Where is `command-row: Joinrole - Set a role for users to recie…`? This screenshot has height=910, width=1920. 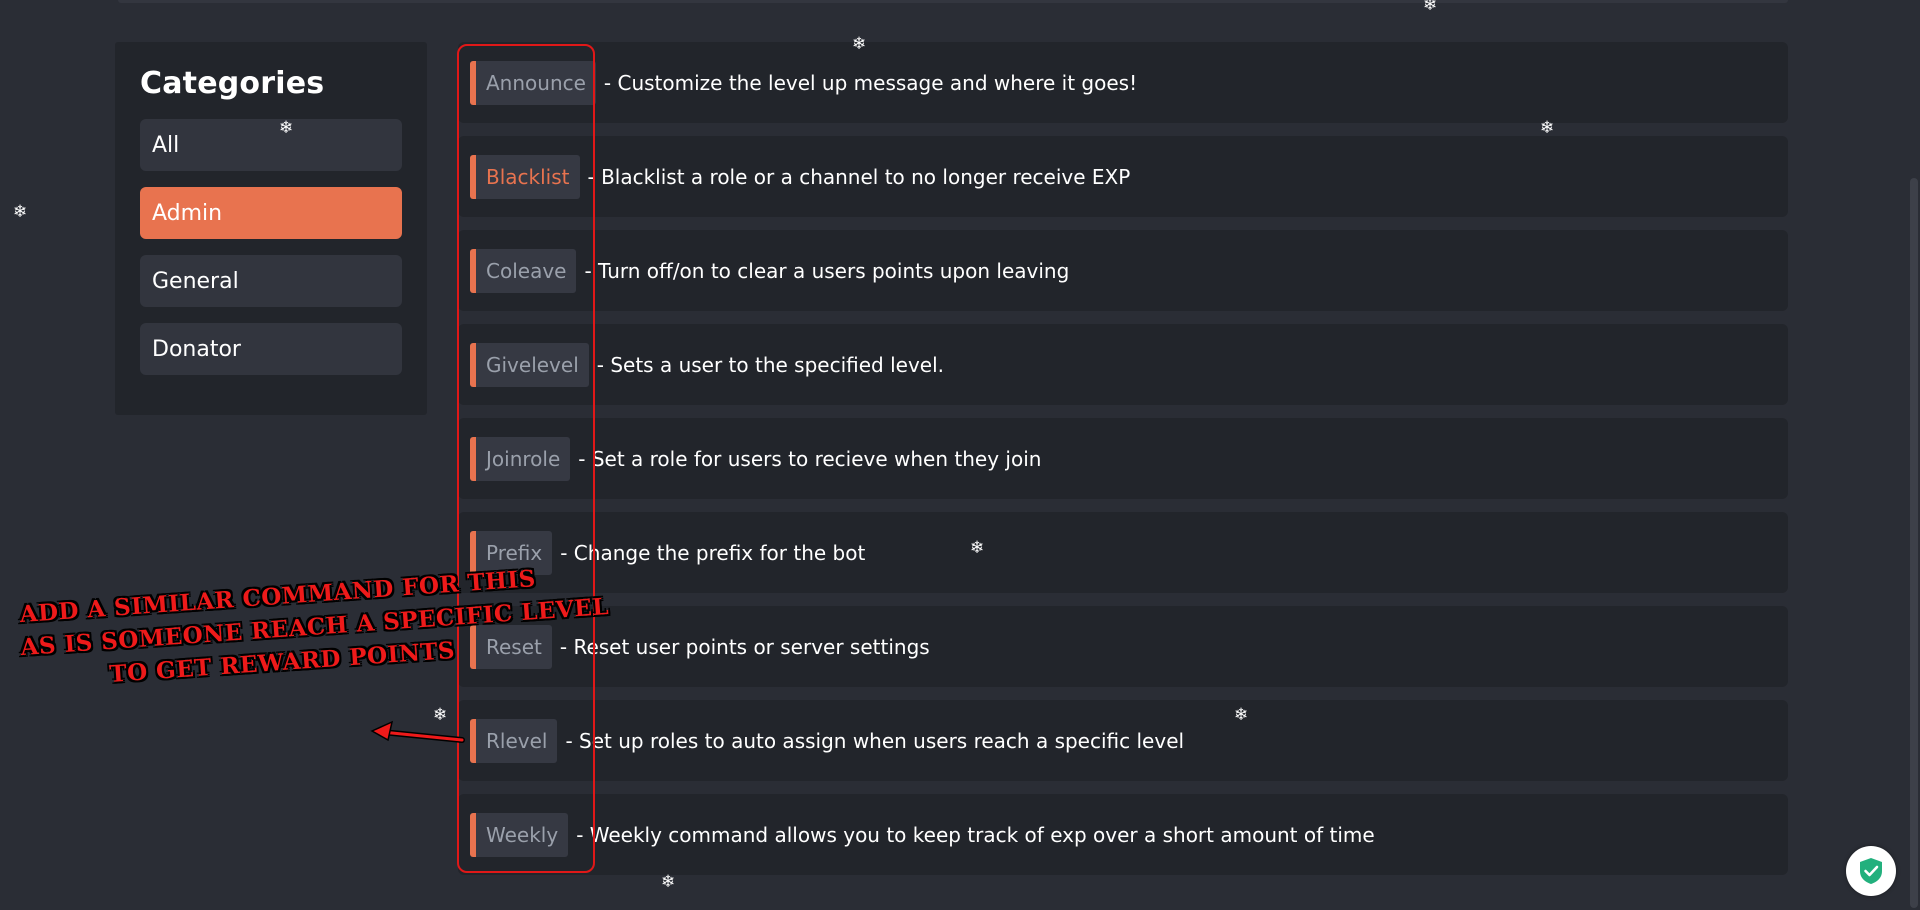 command-row: Joinrole - Set a role for users to recie… is located at coordinates (1123, 458).